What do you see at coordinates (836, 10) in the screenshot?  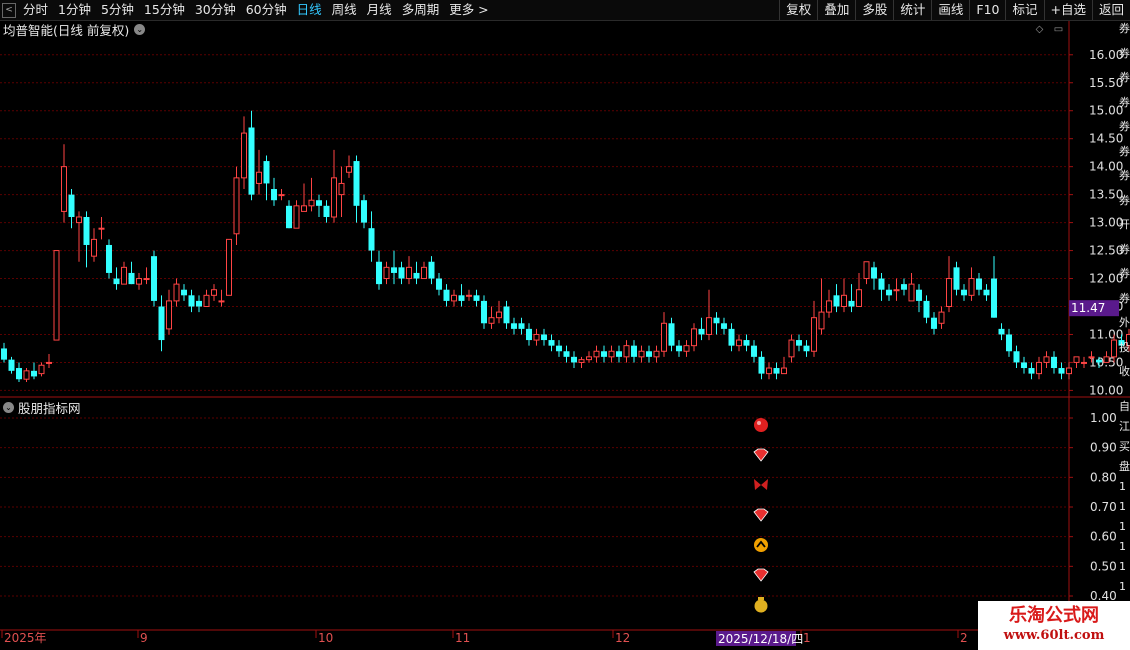 I see `toolbar-button: 叠加` at bounding box center [836, 10].